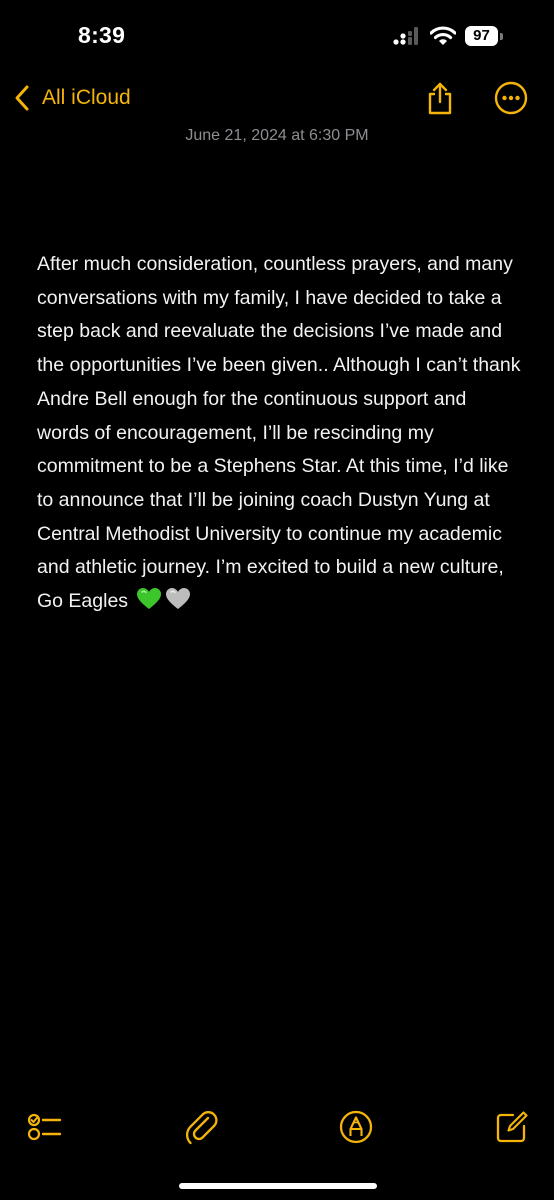  I want to click on more-options-button, so click(511, 98).